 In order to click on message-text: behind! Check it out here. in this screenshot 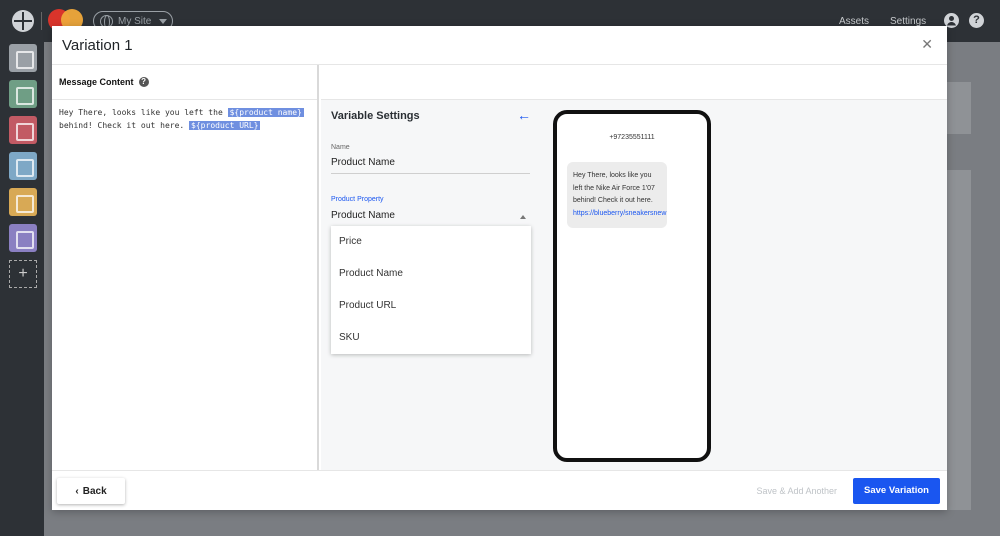, I will do `click(124, 125)`.